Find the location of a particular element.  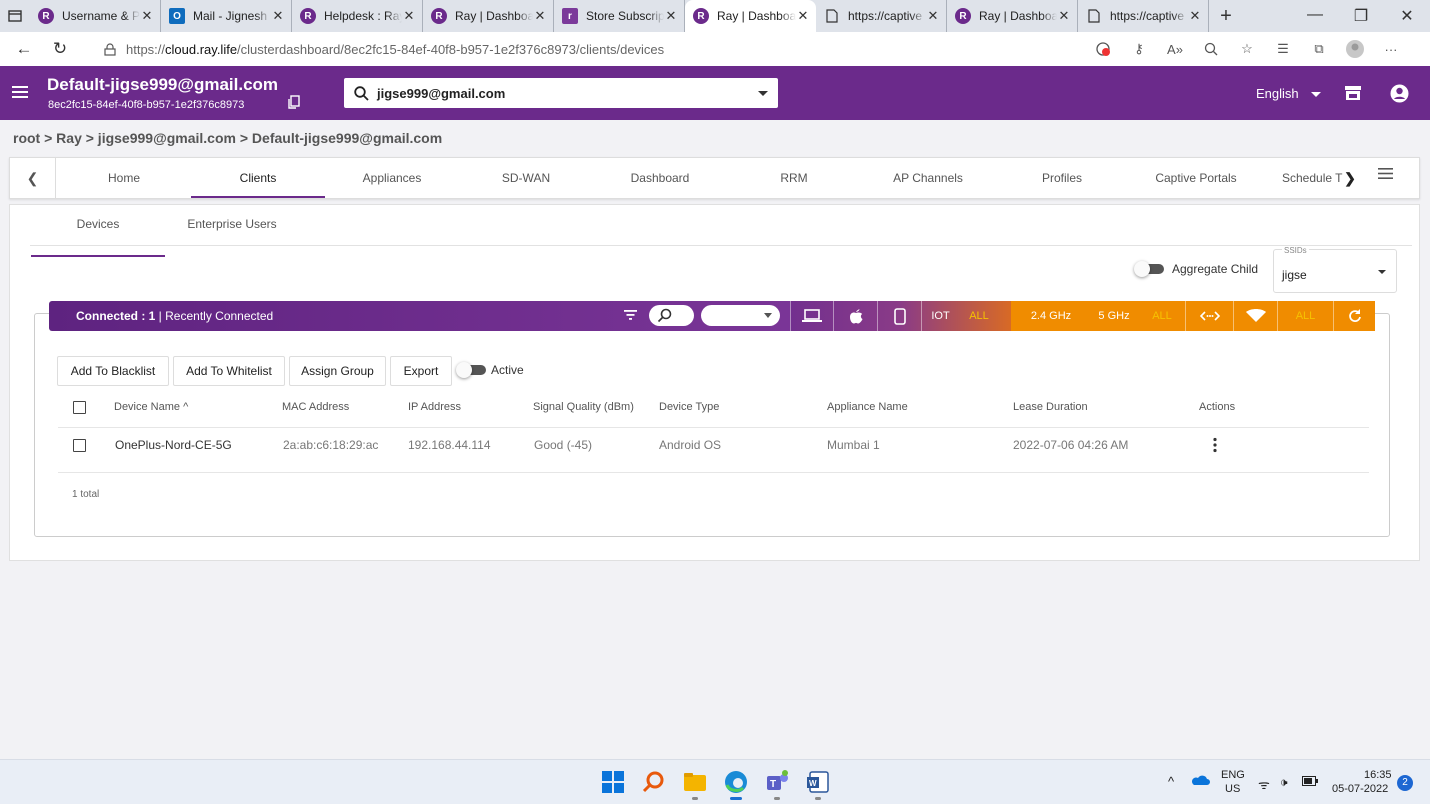

tab-ap-channels: AP Channels is located at coordinates (928, 178).